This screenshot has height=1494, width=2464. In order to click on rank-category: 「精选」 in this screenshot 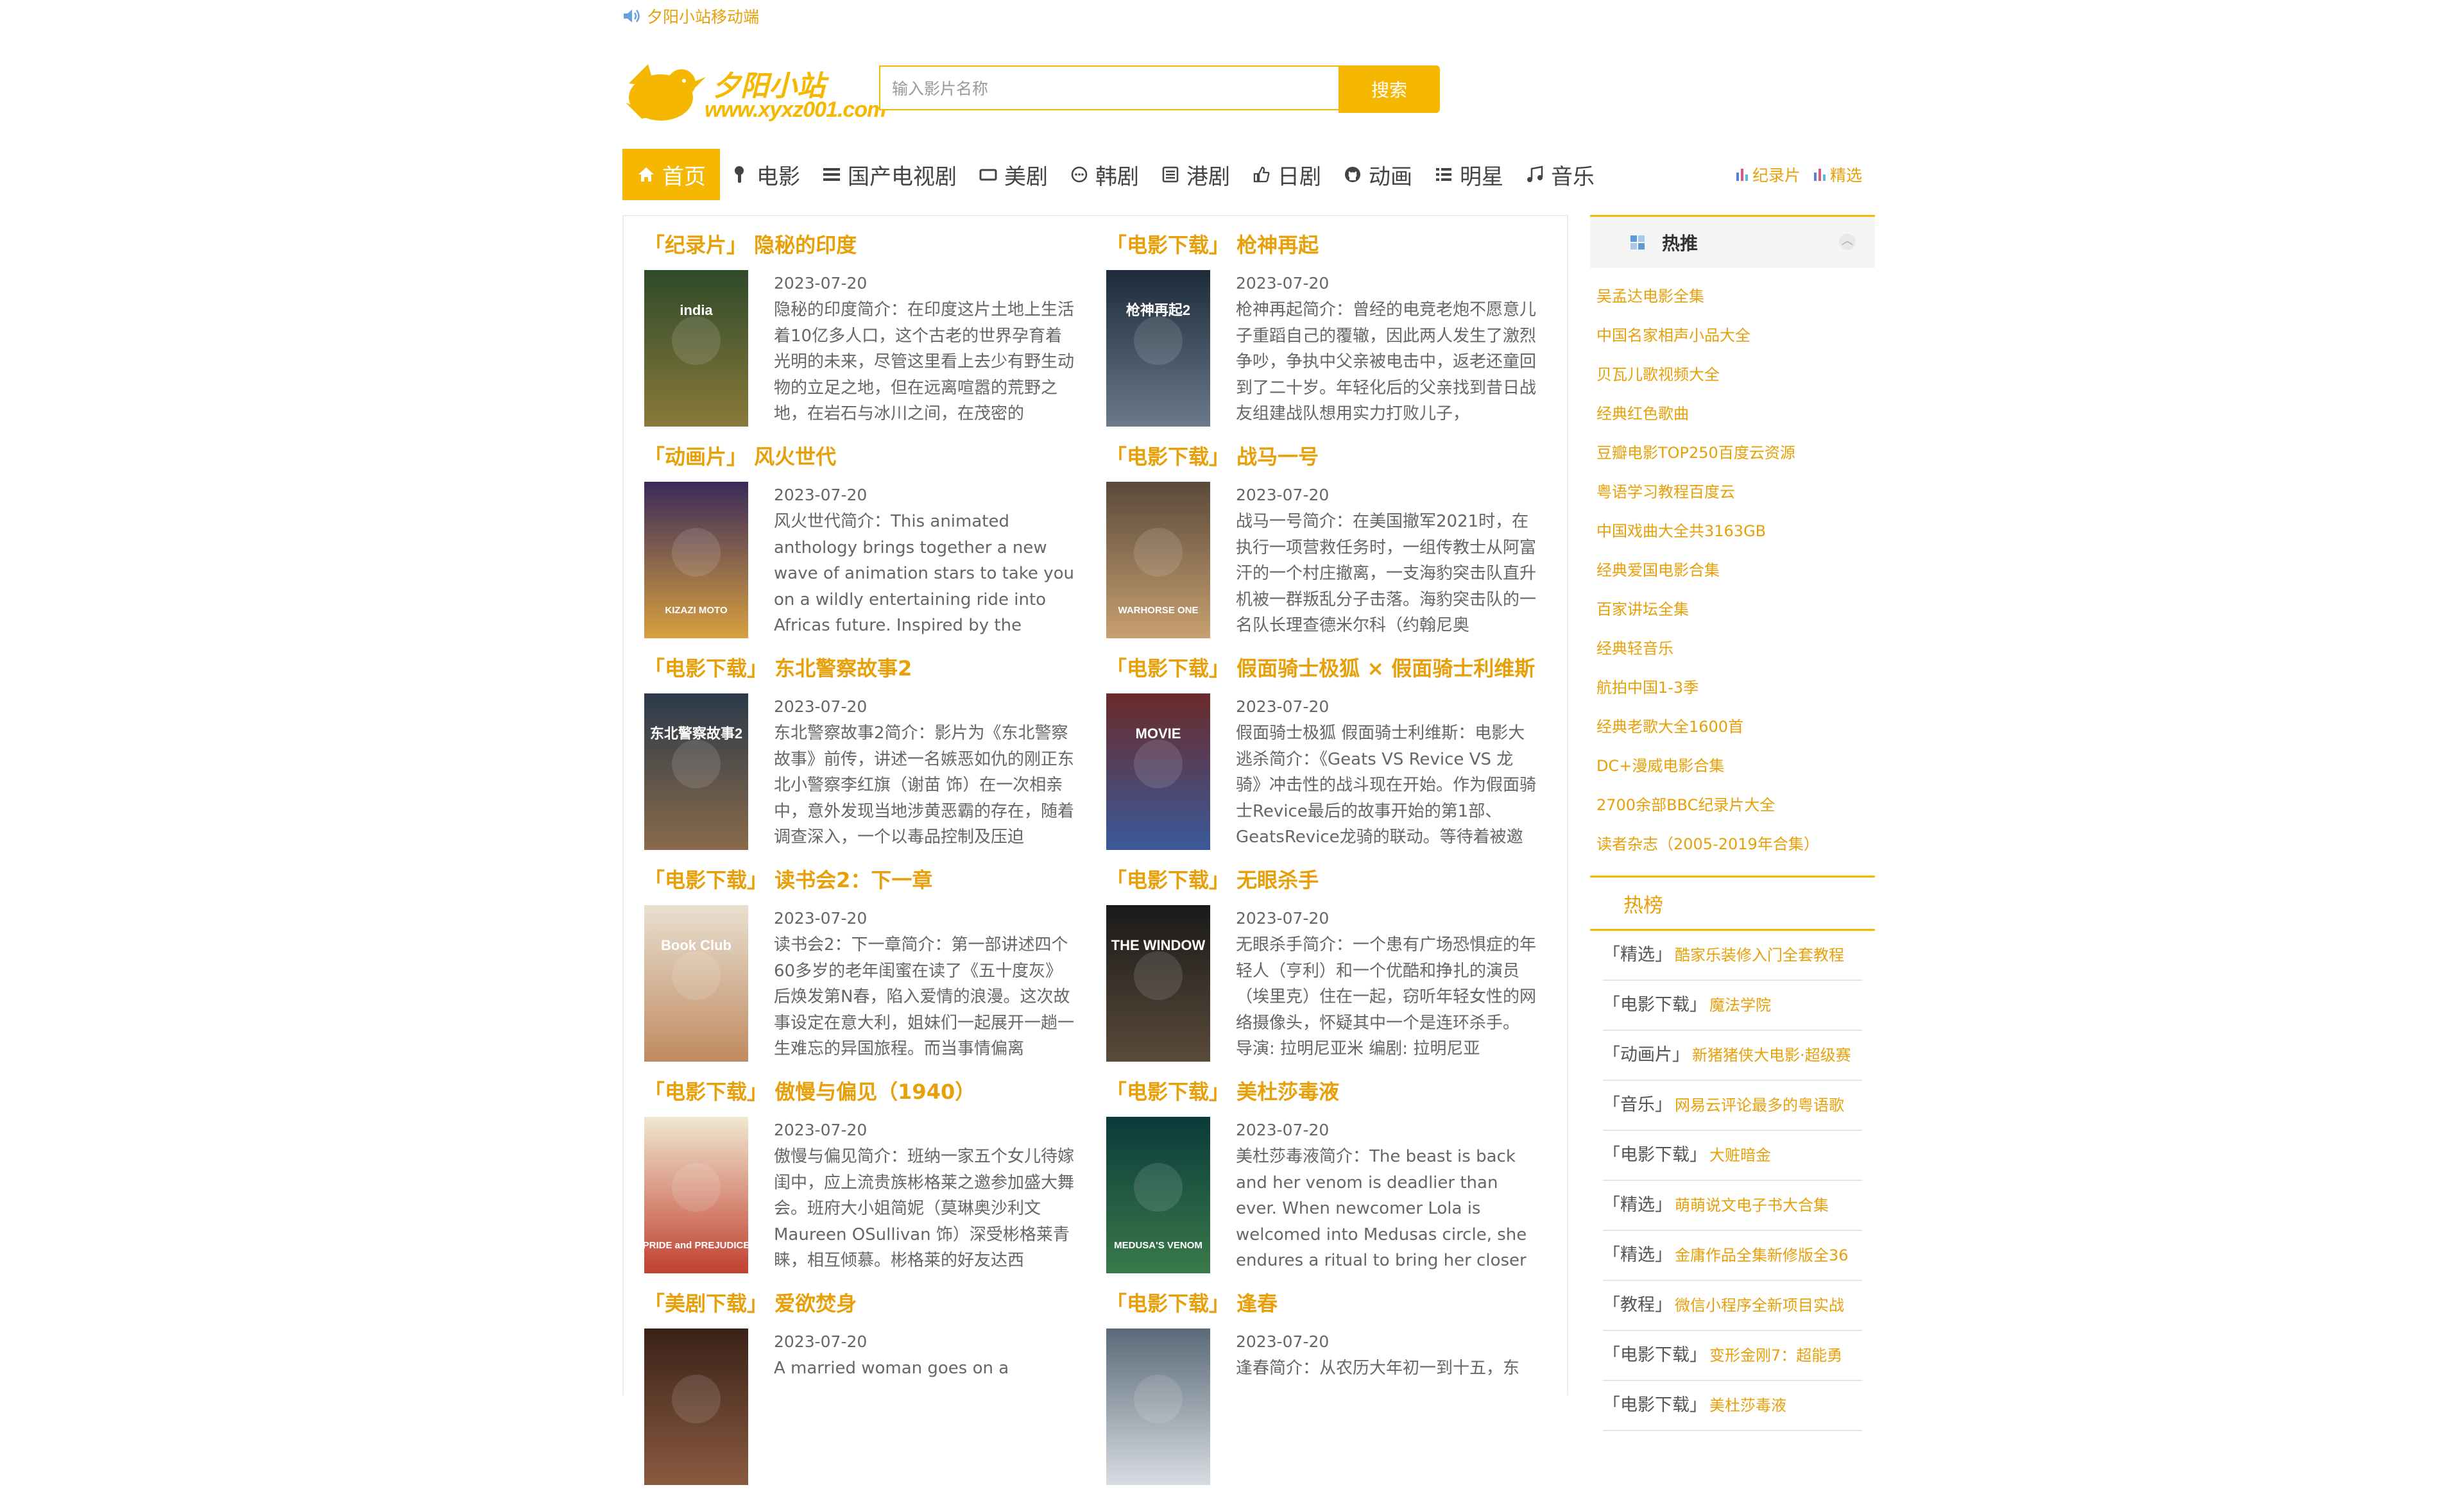, I will do `click(1638, 1205)`.